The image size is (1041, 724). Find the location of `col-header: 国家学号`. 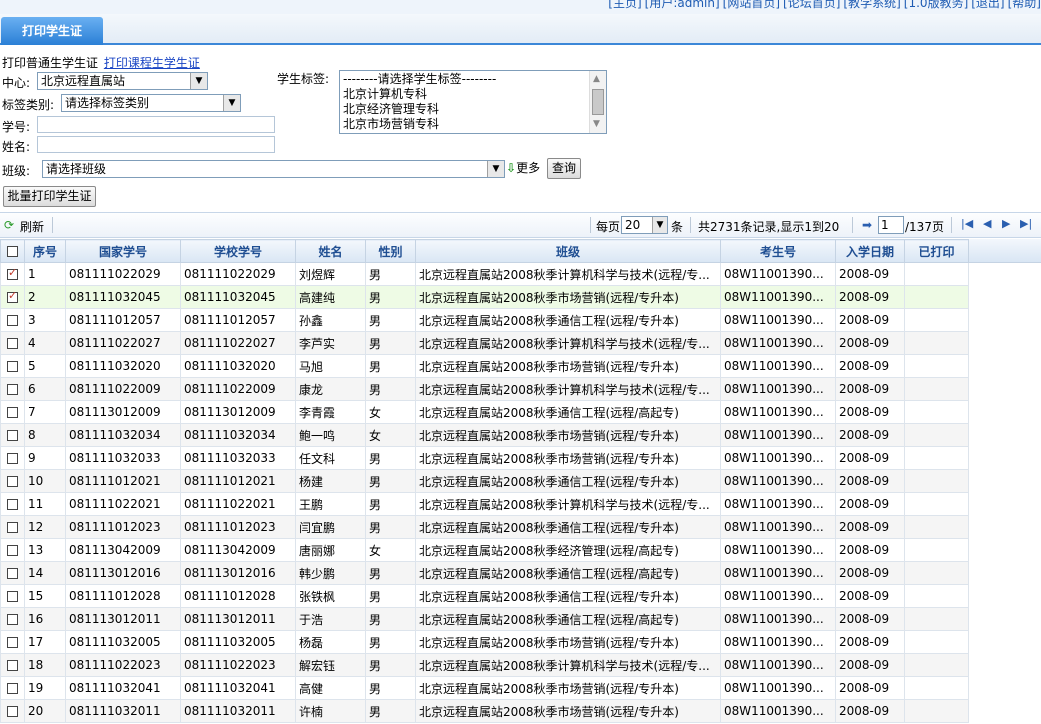

col-header: 国家学号 is located at coordinates (123, 251).